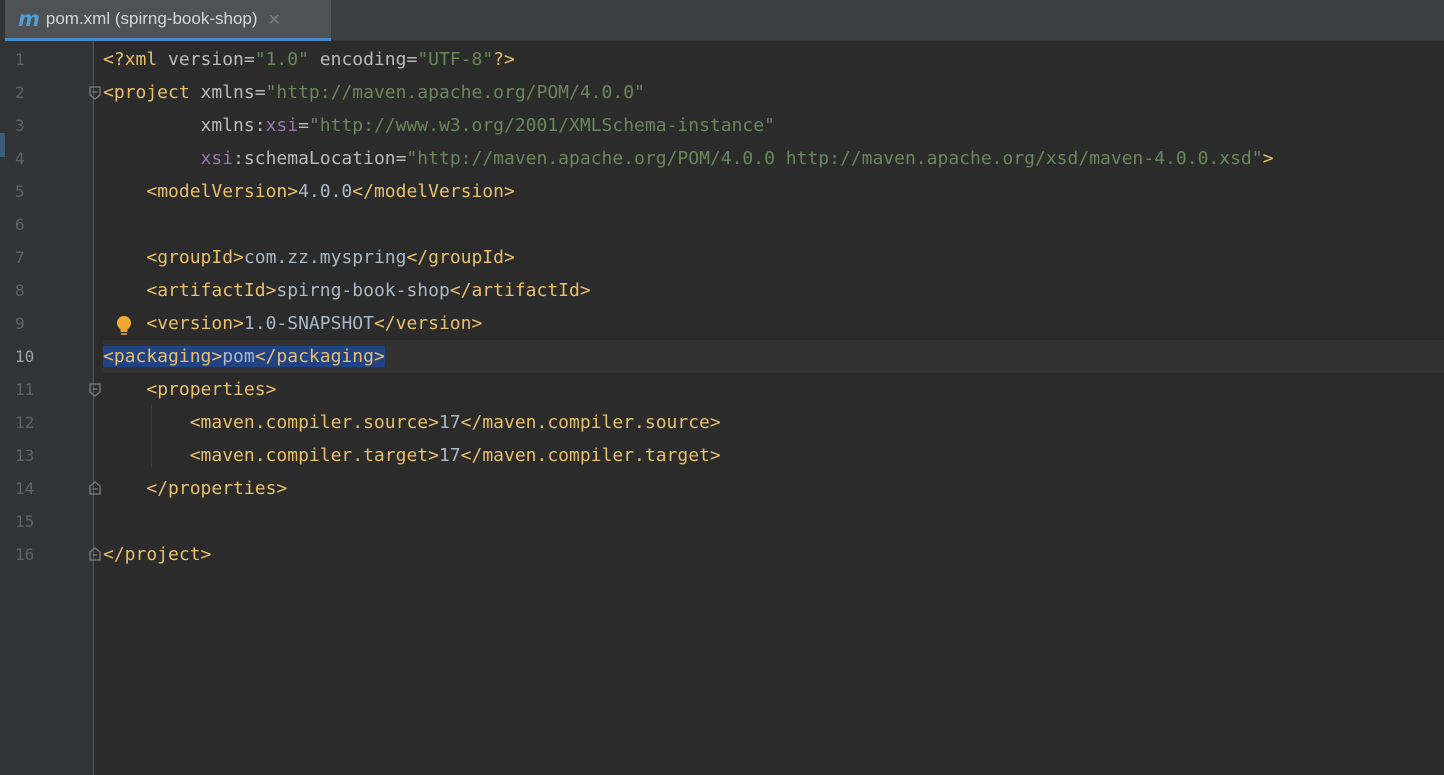  I want to click on line-number: 16, so click(25, 554).